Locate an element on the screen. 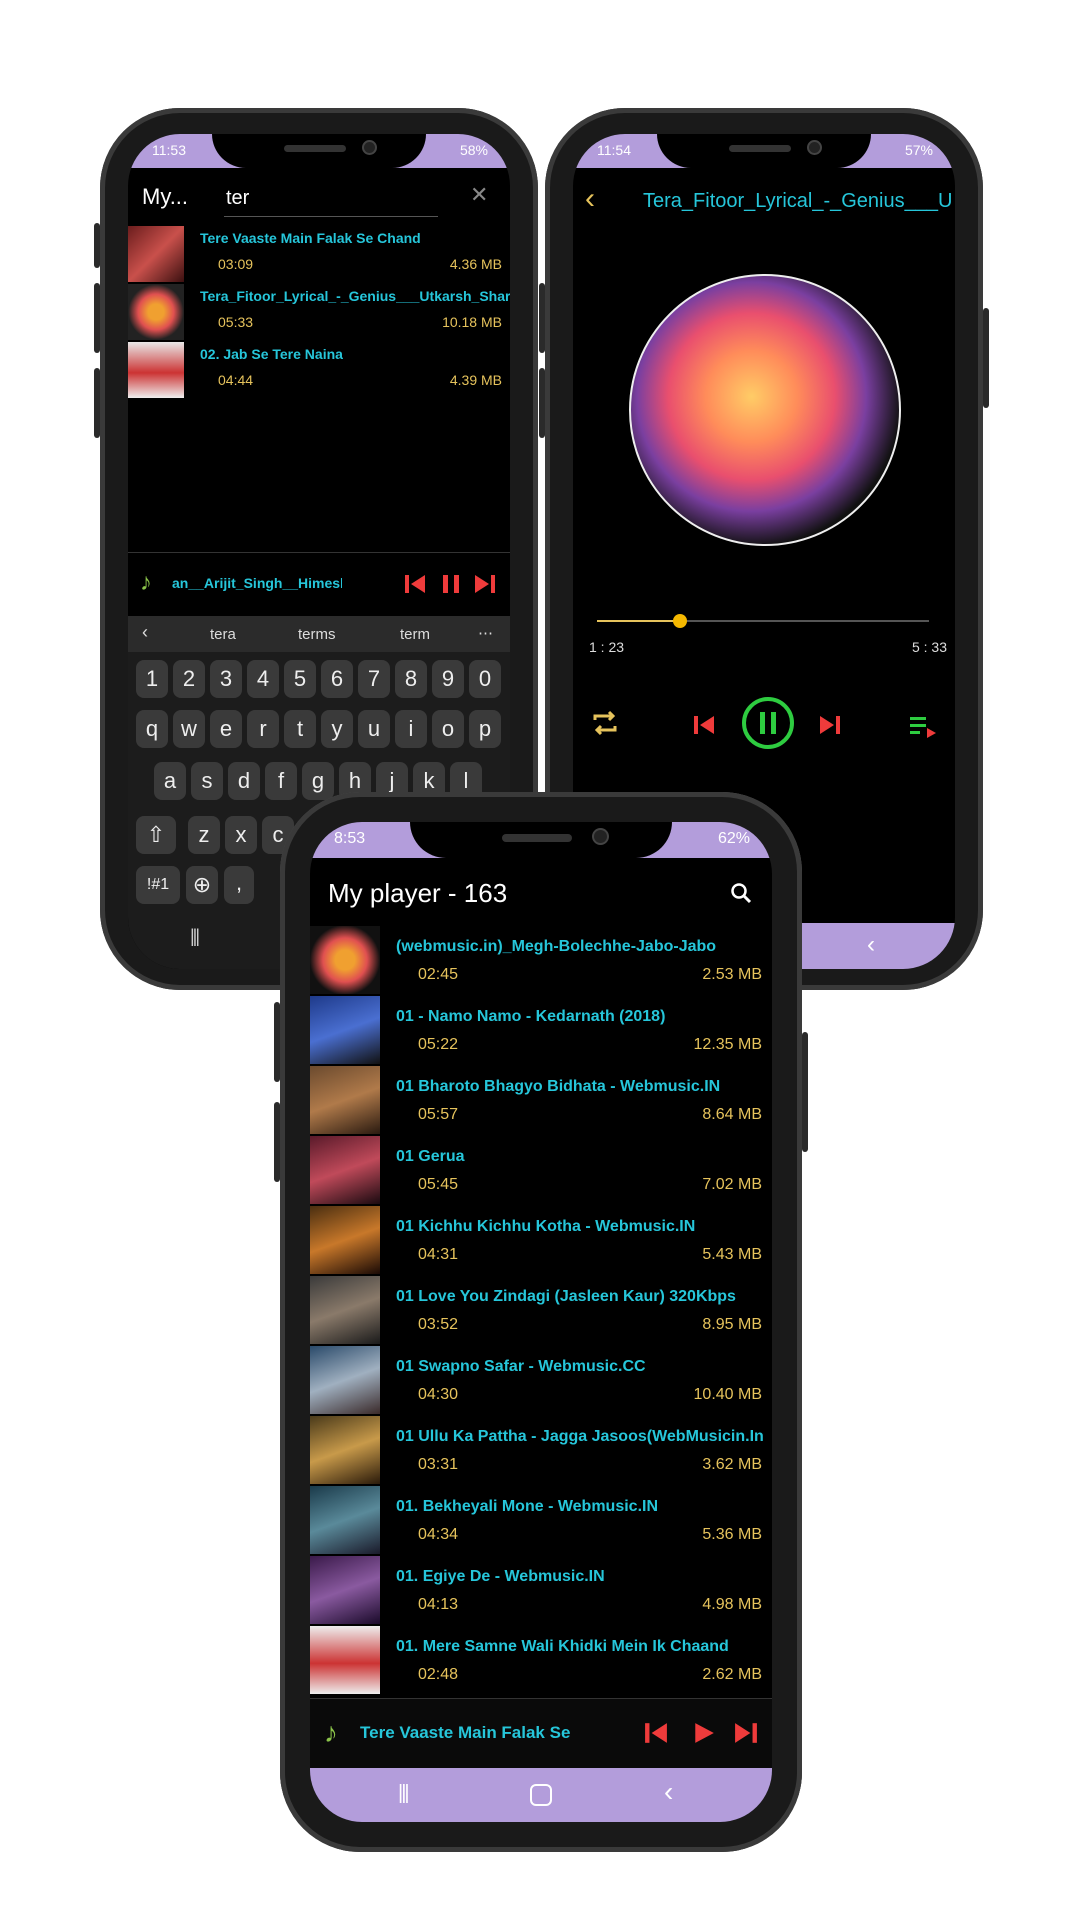 The image size is (1080, 1920). list-item: 01 Gerua 05:45 7.02 MB is located at coordinates (541, 1171).